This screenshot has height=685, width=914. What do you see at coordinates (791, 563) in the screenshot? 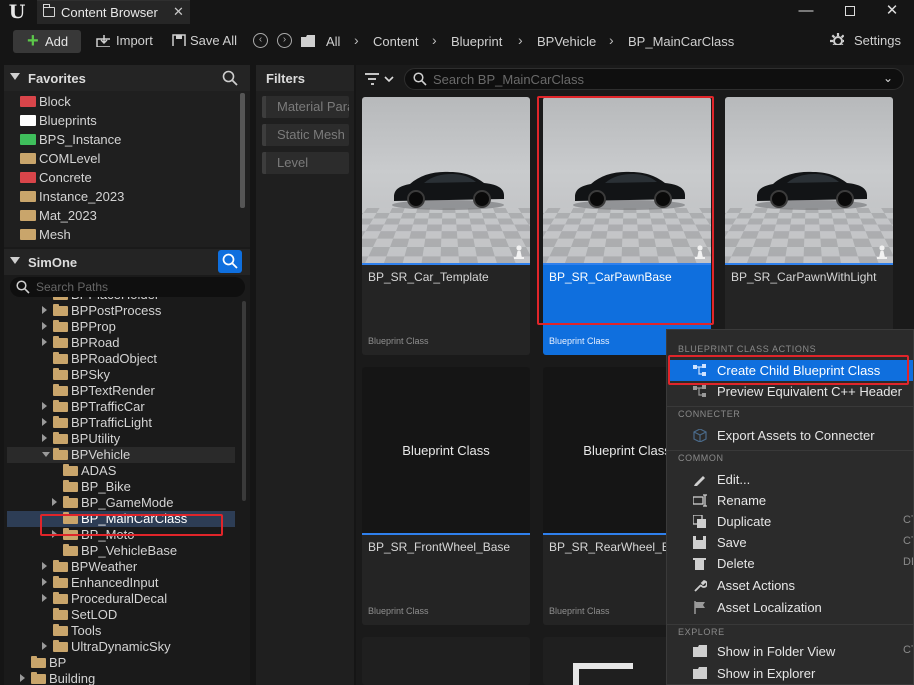
I see `delete-item: Delete DE` at bounding box center [791, 563].